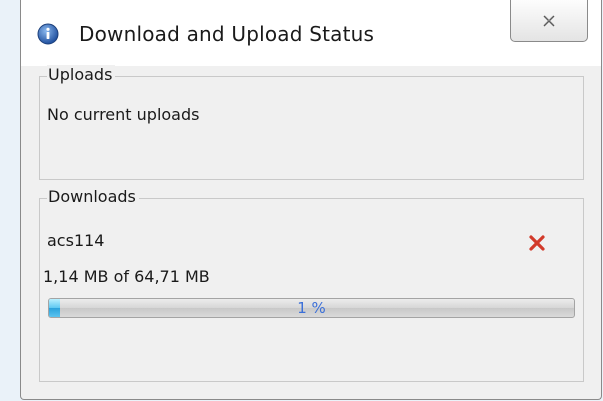  I want to click on download-size-text: 1,14 MB of 64,71 MB, so click(126, 276).